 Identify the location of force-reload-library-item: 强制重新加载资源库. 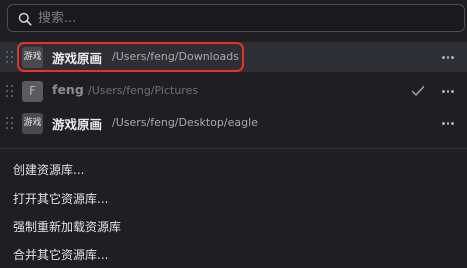
(67, 226).